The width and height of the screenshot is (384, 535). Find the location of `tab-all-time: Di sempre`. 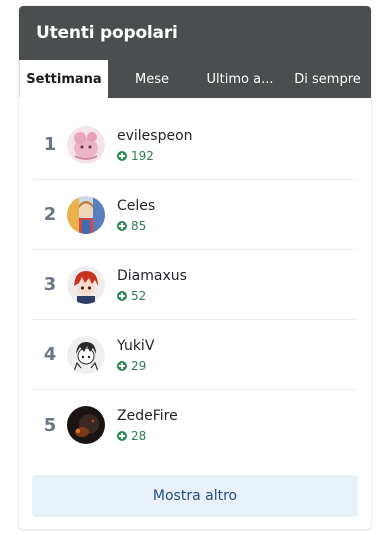

tab-all-time: Di sempre is located at coordinates (327, 79).